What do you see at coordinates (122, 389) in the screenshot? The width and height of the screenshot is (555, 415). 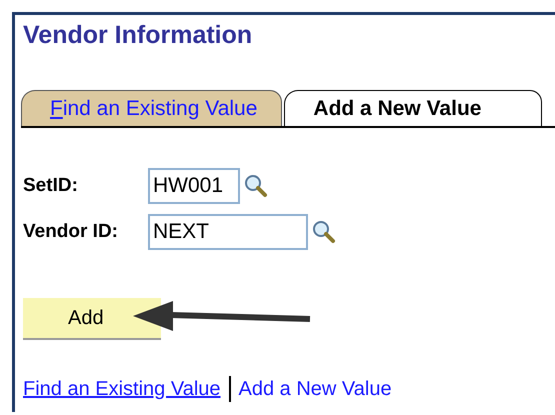 I see `link: Find an Existing Value` at bounding box center [122, 389].